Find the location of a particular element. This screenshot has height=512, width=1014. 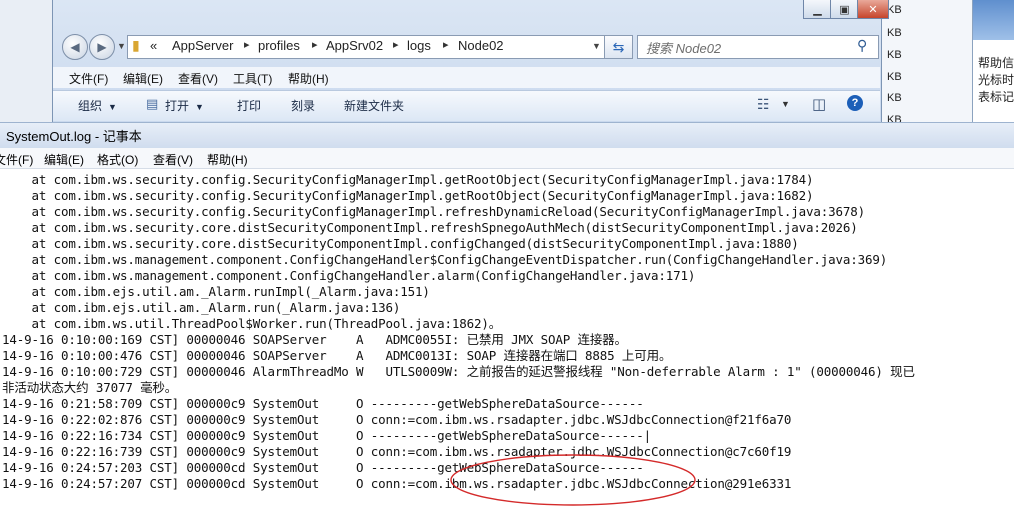

minimize-button: ▁ is located at coordinates (817, 9).